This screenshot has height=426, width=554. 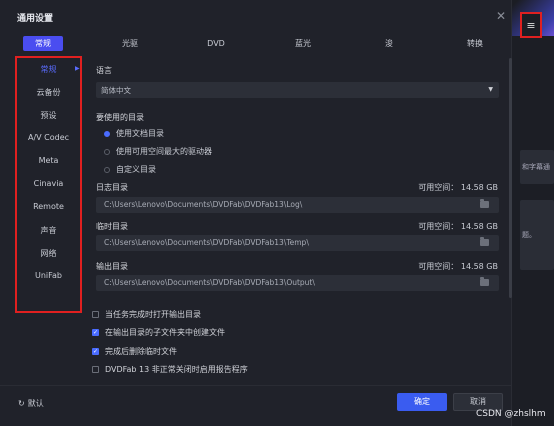 I want to click on checkbox-label: 完成后删除临时文件, so click(x=141, y=351).